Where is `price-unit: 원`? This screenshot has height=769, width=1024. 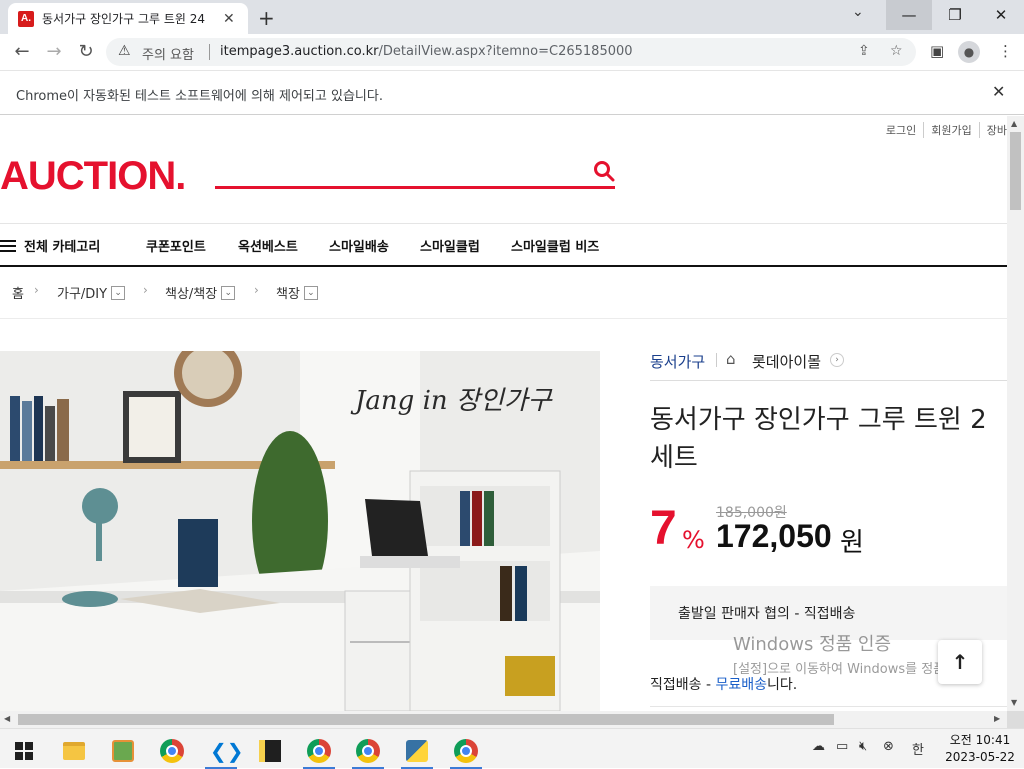
price-unit: 원 is located at coordinates (852, 543).